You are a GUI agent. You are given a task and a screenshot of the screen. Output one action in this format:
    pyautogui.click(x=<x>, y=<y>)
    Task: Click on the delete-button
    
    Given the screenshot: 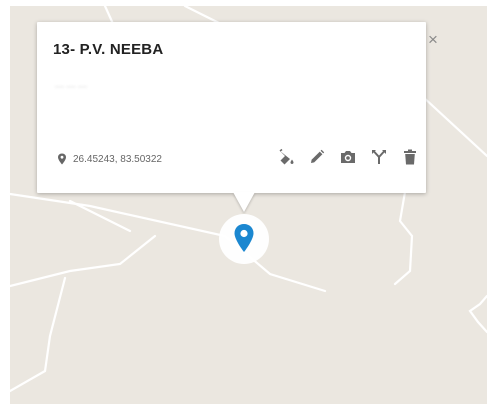 What is the action you would take?
    pyautogui.click(x=410, y=157)
    